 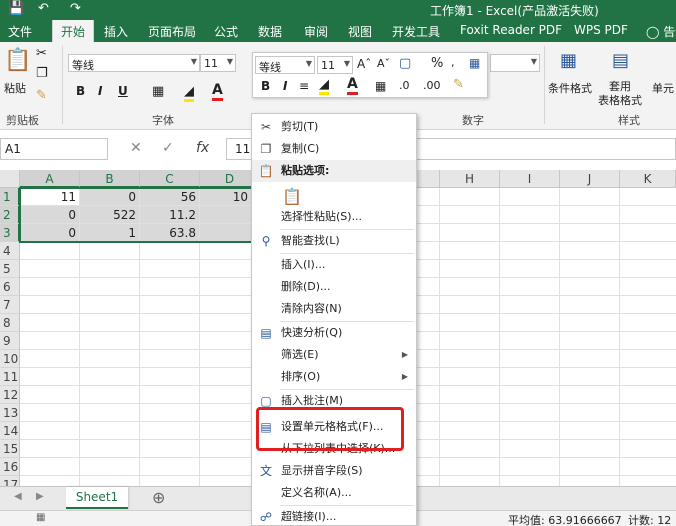 I want to click on fill-color-icon: ◢, so click(x=189, y=93).